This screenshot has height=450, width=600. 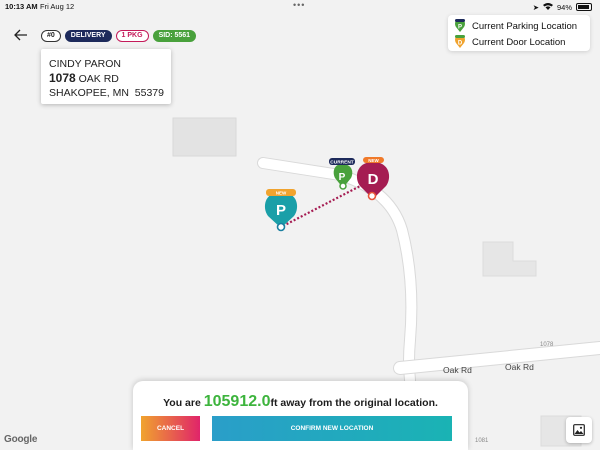 I want to click on legend-p-letter: P, so click(x=460, y=28).